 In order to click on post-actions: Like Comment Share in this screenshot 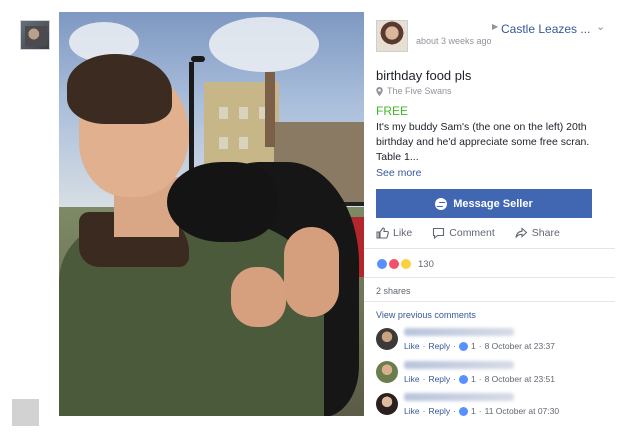, I will do `click(486, 233)`.